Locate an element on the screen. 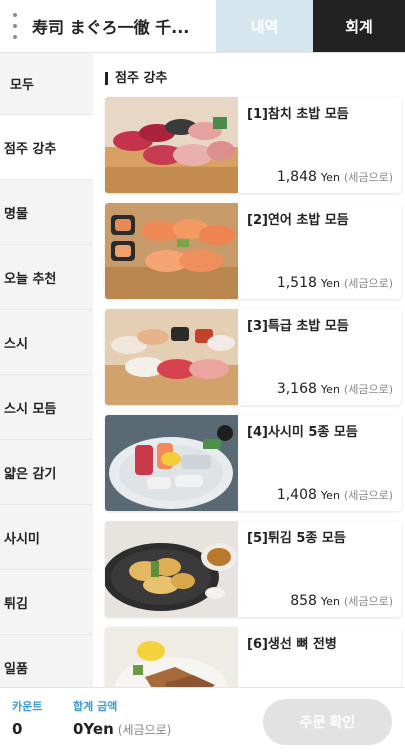 The width and height of the screenshot is (405, 755). tuna-sushi-image is located at coordinates (171, 145).